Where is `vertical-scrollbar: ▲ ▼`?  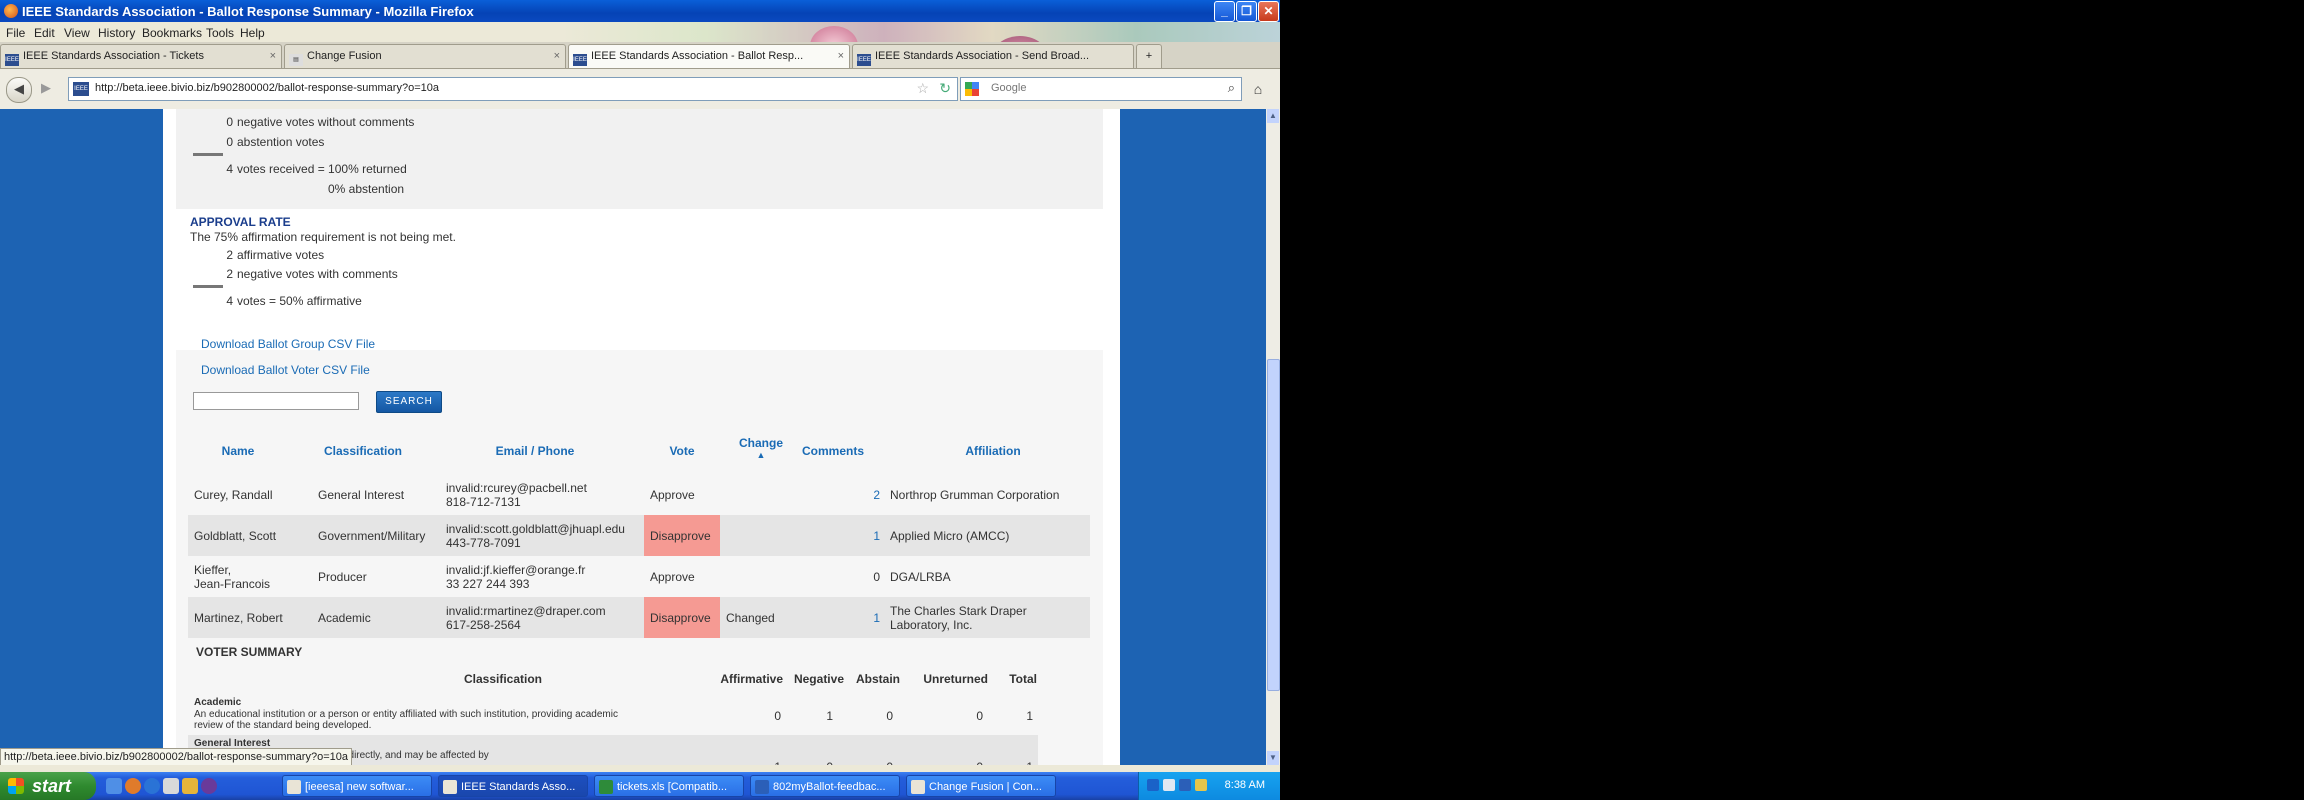 vertical-scrollbar: ▲ ▼ is located at coordinates (1273, 437).